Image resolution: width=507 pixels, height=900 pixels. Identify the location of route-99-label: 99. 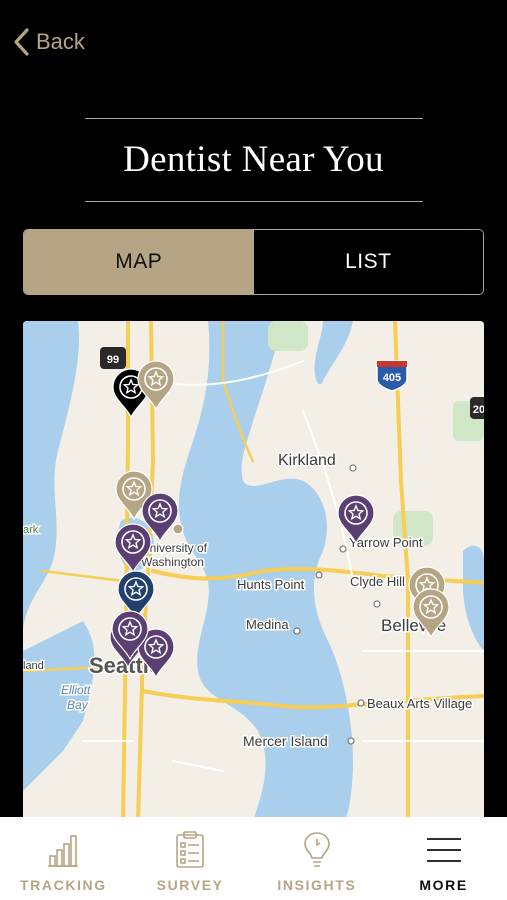
(113, 360).